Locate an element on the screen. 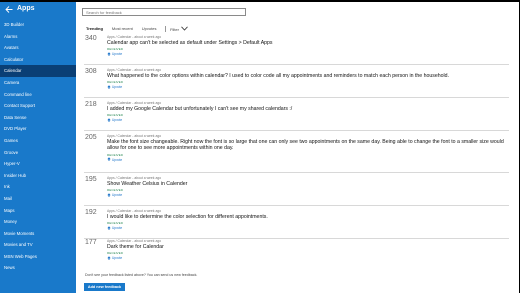 This screenshot has height=293, width=520. vote-count: 177 is located at coordinates (91, 242).